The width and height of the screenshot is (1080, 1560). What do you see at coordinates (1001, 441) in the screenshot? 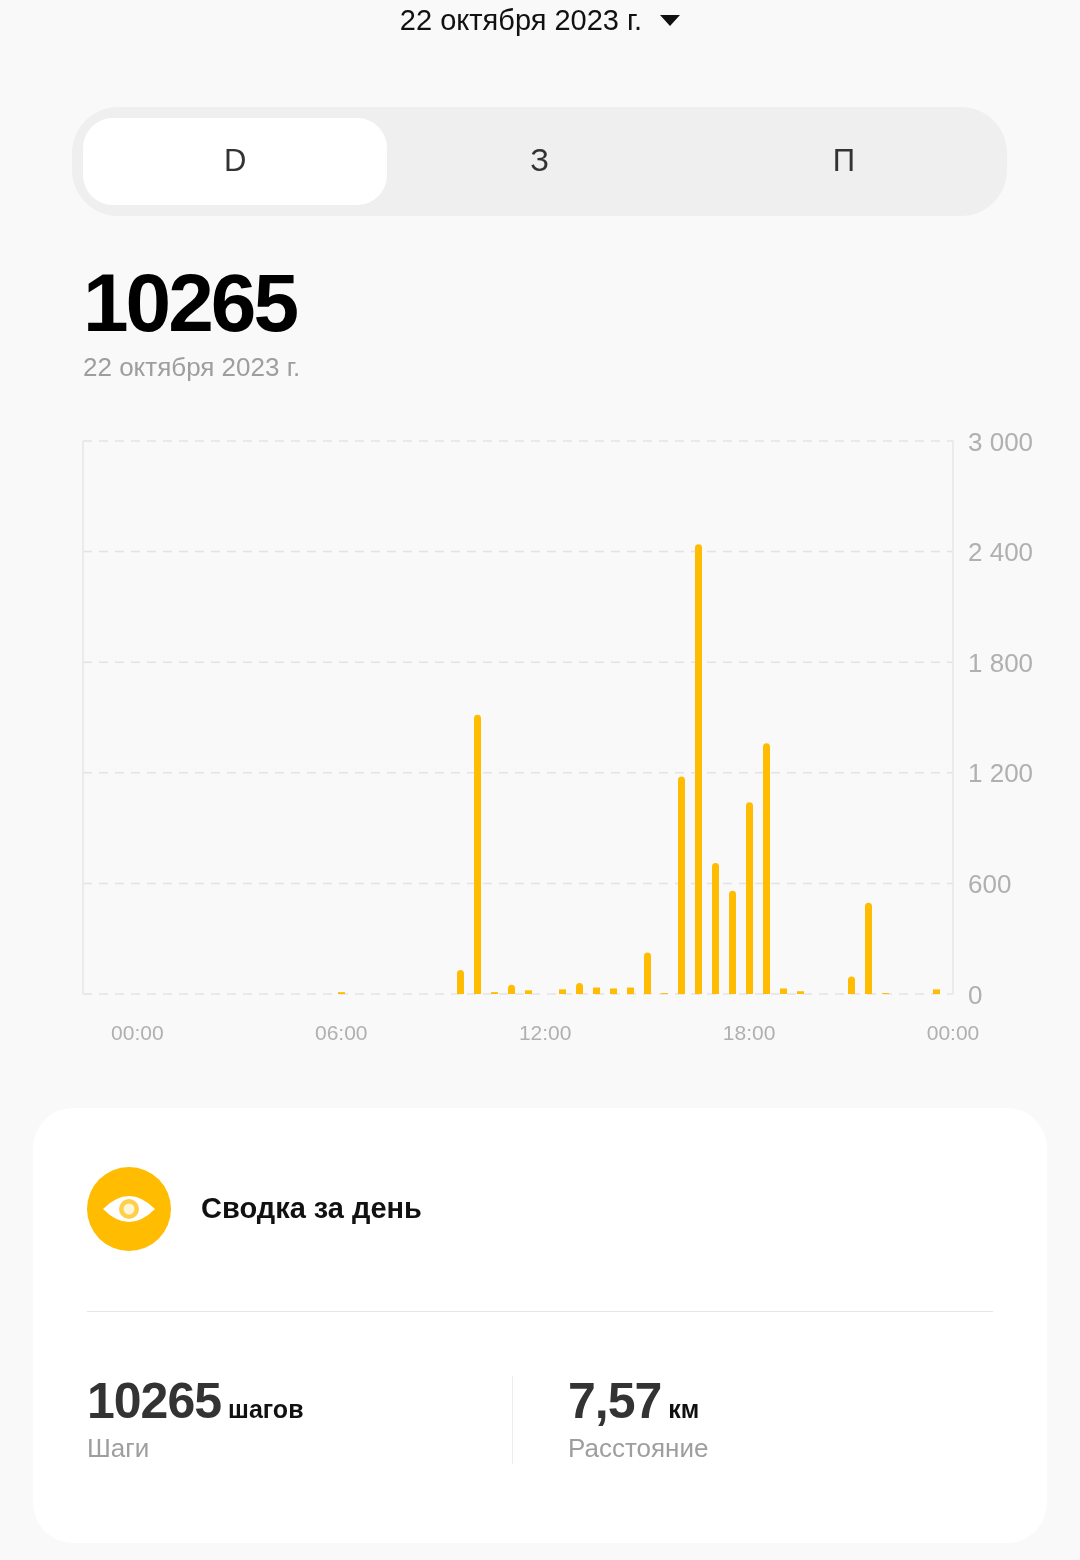
I see `y-axis-label: 3 000` at bounding box center [1001, 441].